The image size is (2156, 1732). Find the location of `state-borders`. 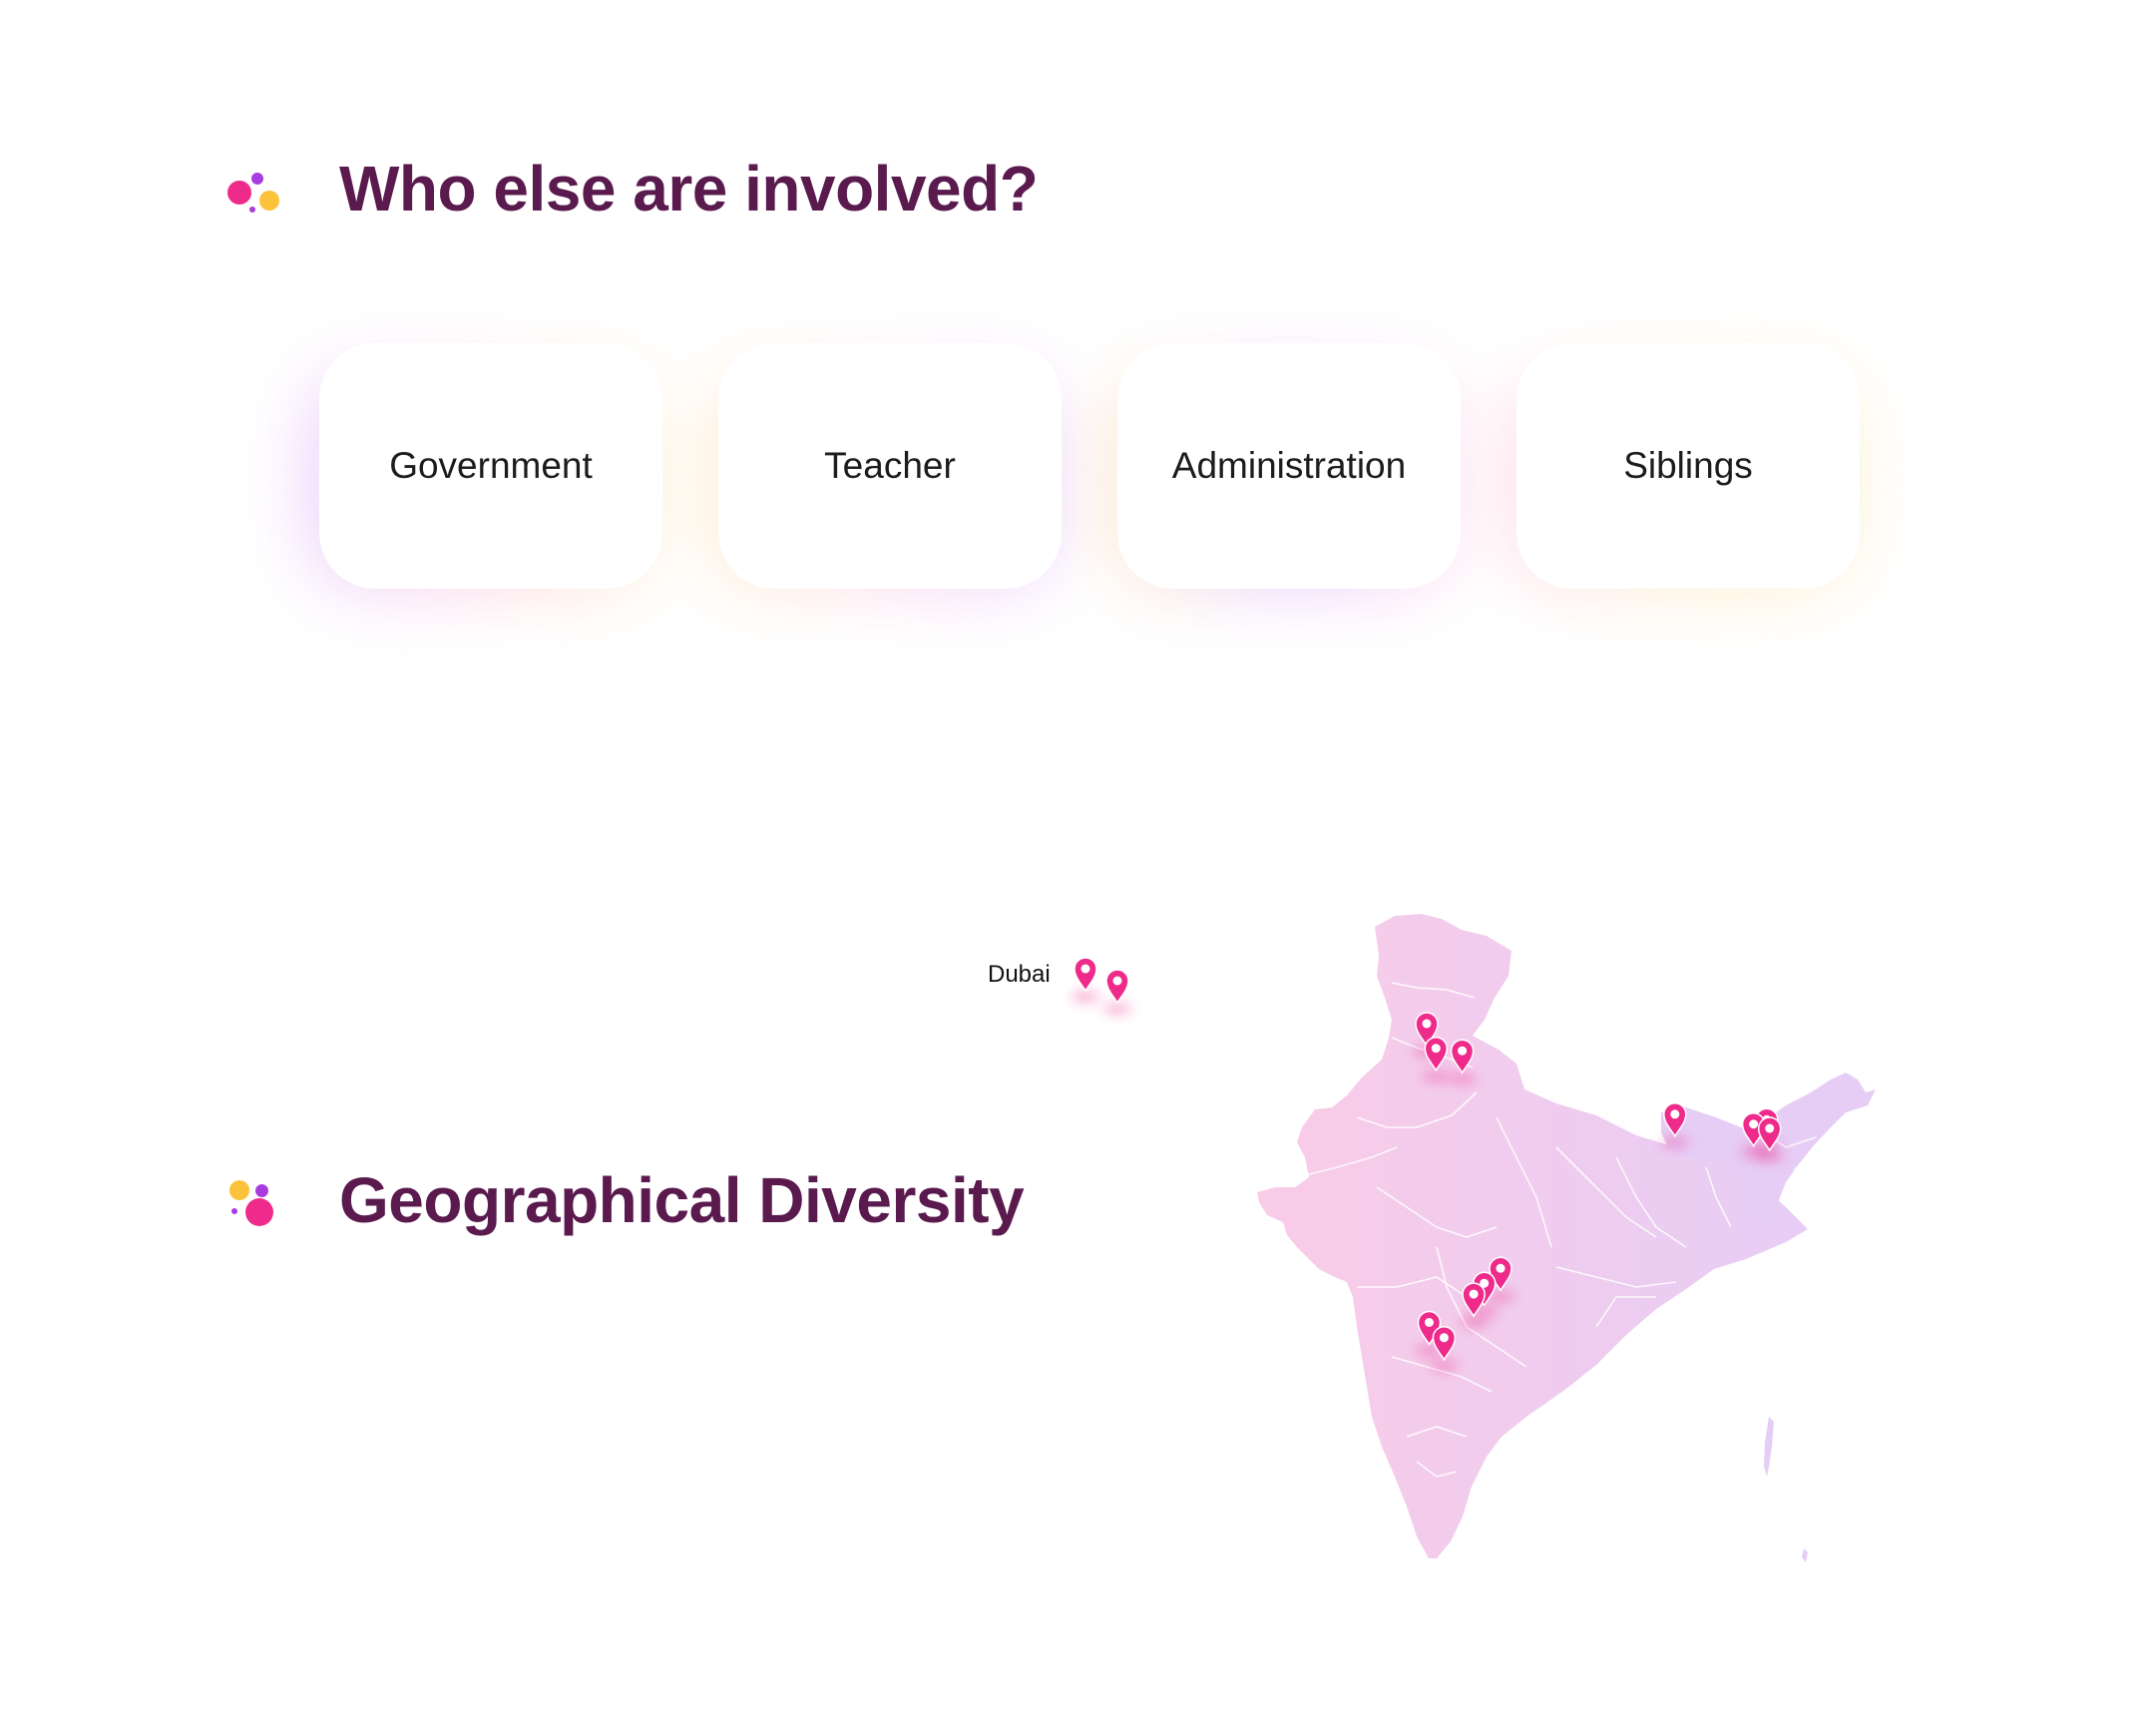

state-borders is located at coordinates (1556, 1230).